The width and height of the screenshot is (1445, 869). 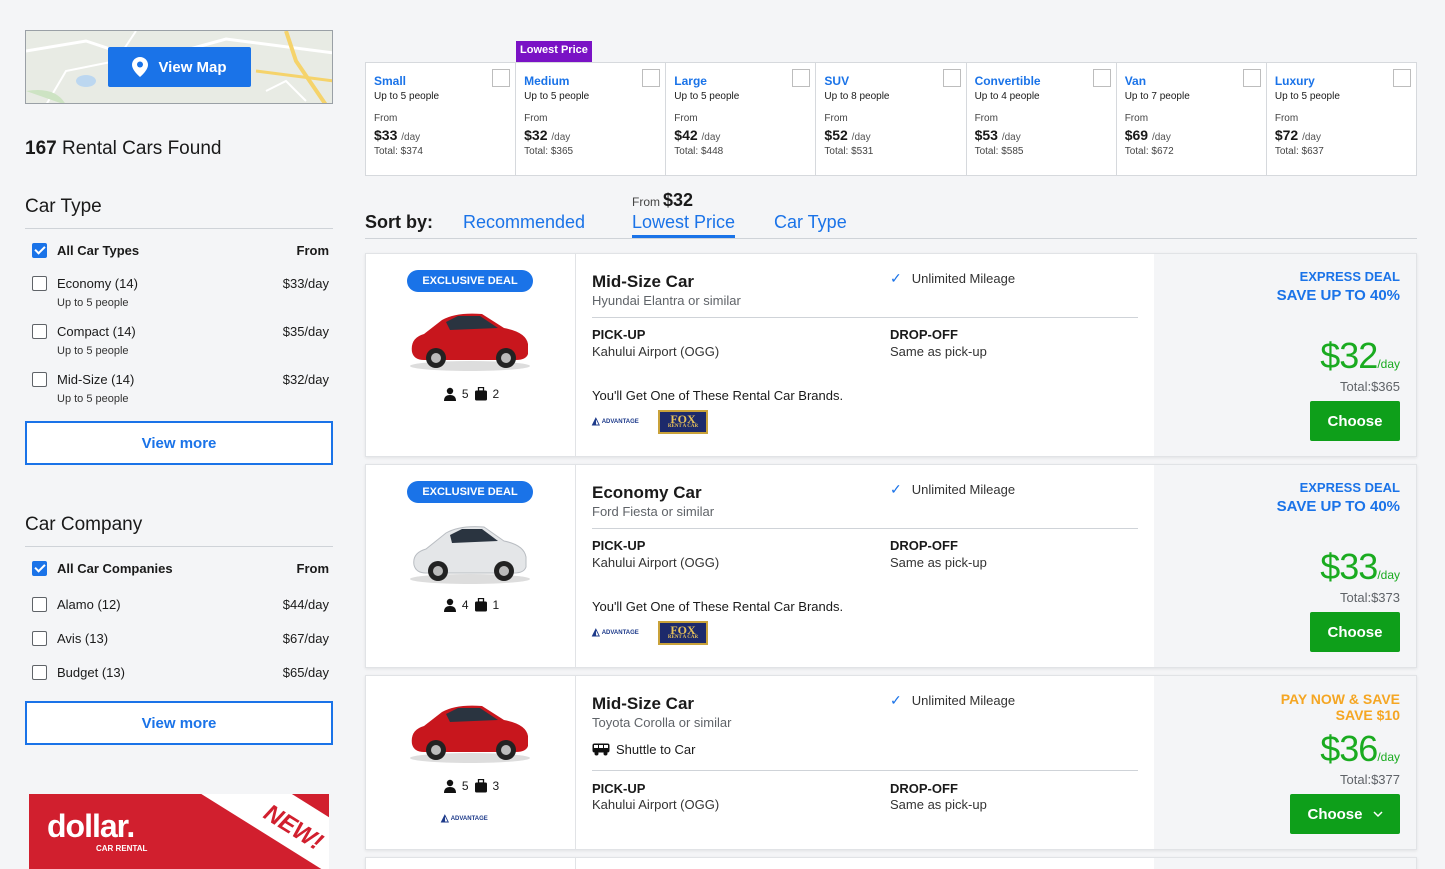 I want to click on car-type-filter-compact: Compact (14) Up to 5 people $35/day, so click(x=179, y=340).